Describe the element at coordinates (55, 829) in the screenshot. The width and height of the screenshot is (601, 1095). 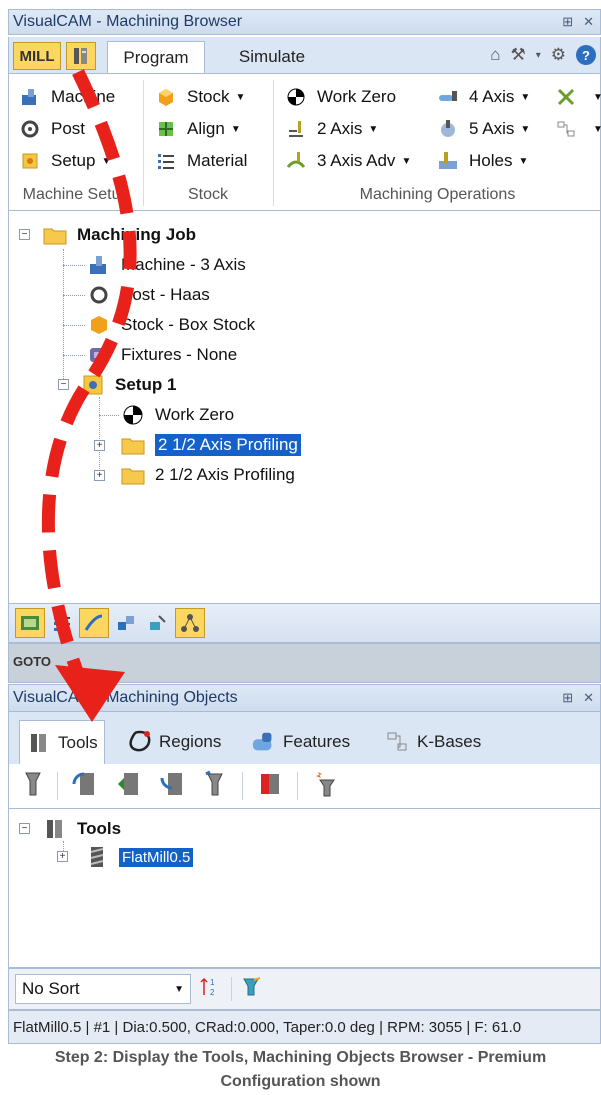
I see `tools-icon` at that location.